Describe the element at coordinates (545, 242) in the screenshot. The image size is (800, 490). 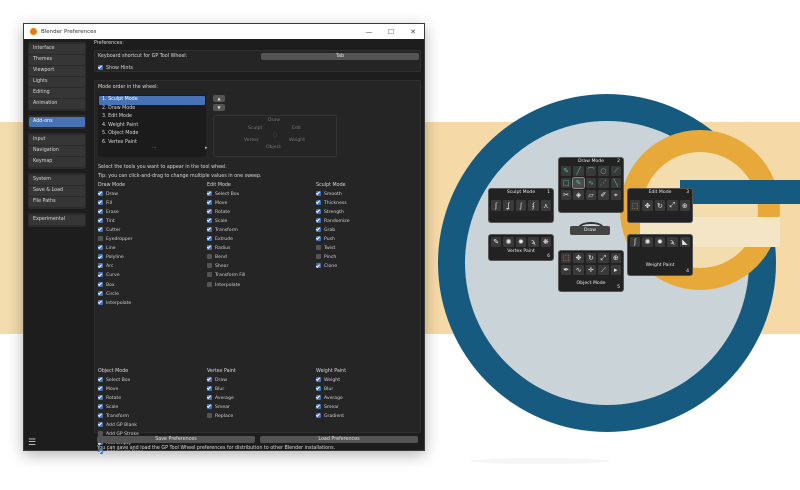
I see `vertex-replace-icon: ❋` at that location.